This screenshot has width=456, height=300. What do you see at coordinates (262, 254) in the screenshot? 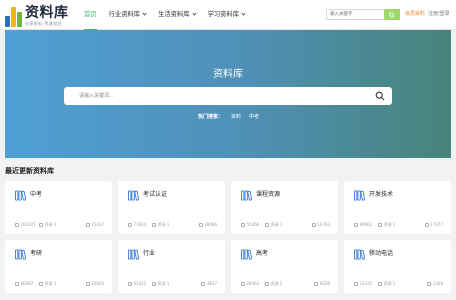
I see `card-title: 高考` at bounding box center [262, 254].